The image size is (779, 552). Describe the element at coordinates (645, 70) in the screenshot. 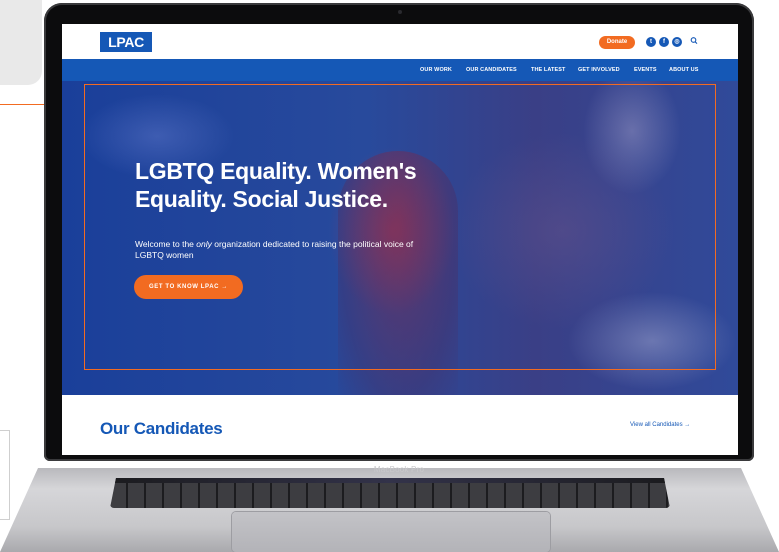

I see `nav-events: EVENTS` at that location.